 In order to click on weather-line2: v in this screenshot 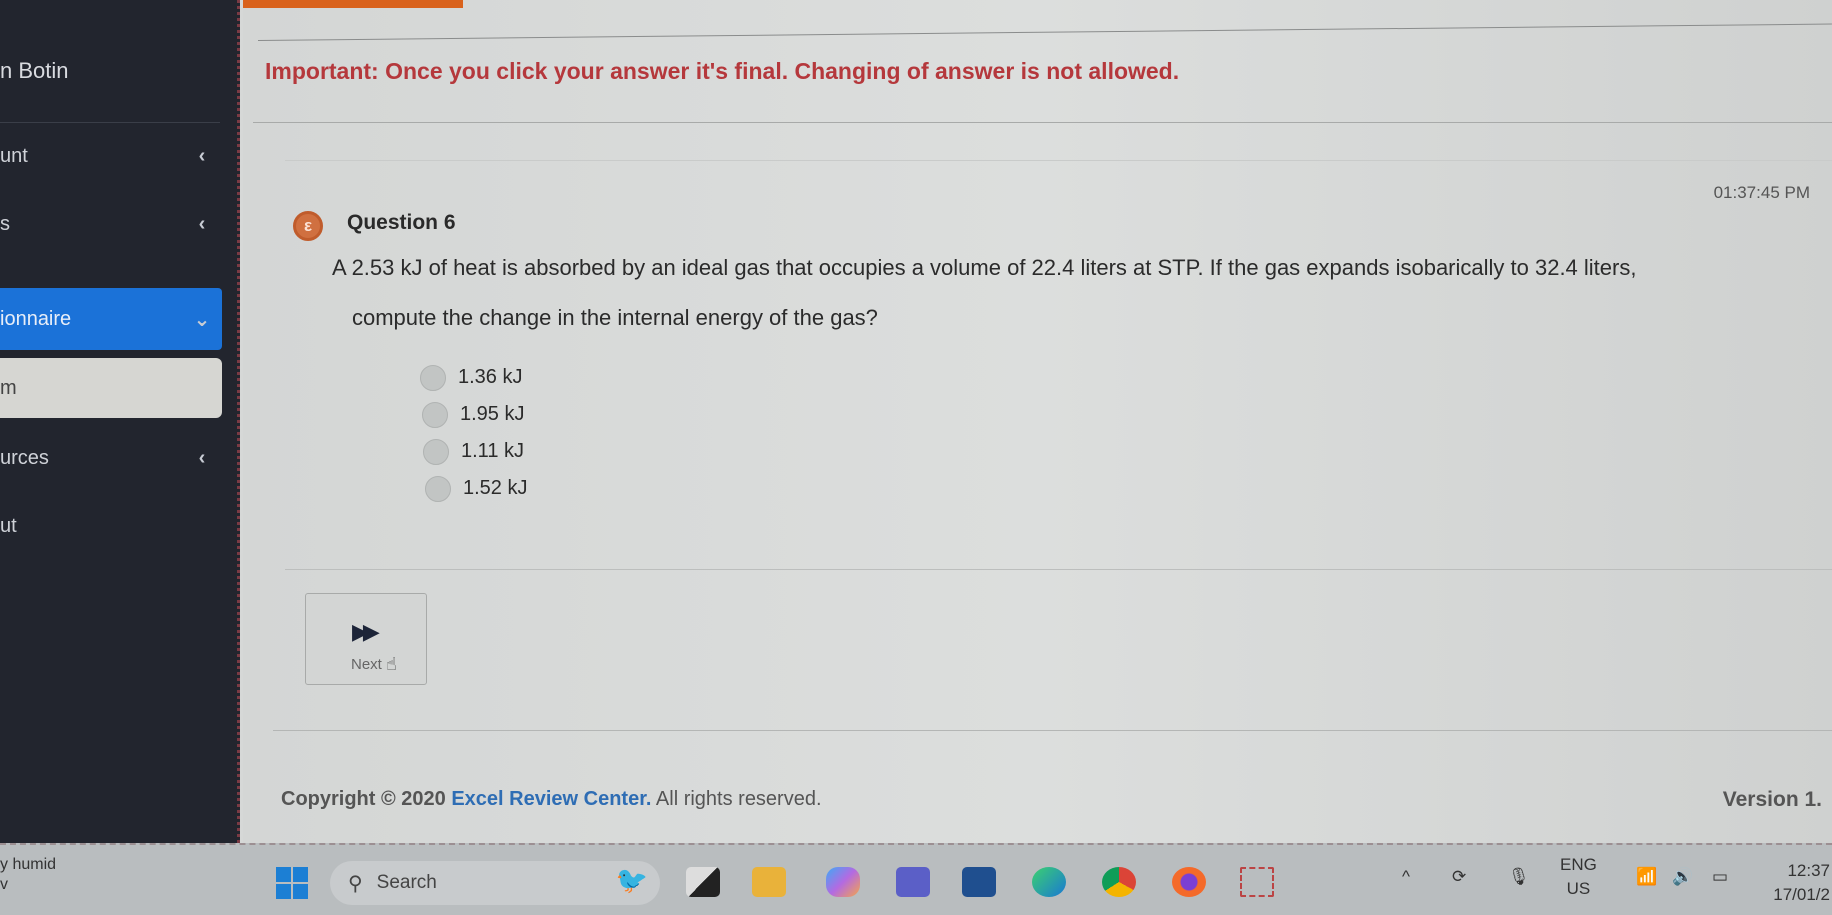, I will do `click(4, 884)`.